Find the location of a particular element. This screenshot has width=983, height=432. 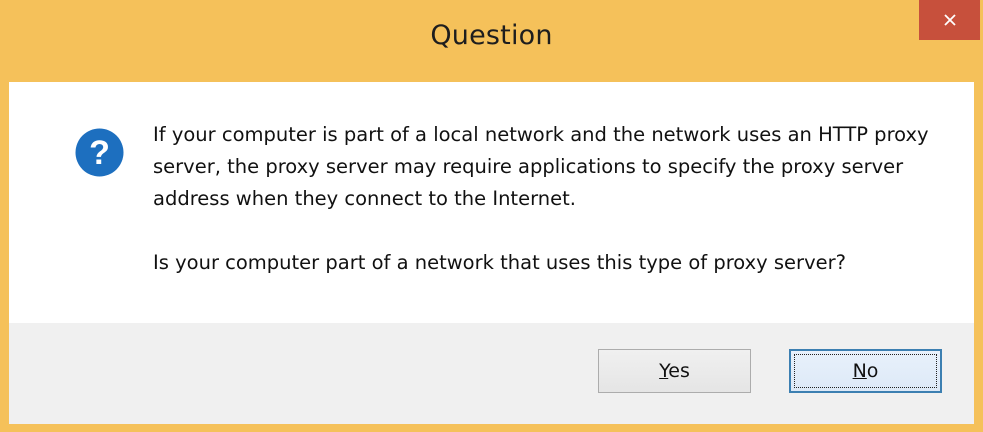

yes-button: Yes is located at coordinates (674, 371).